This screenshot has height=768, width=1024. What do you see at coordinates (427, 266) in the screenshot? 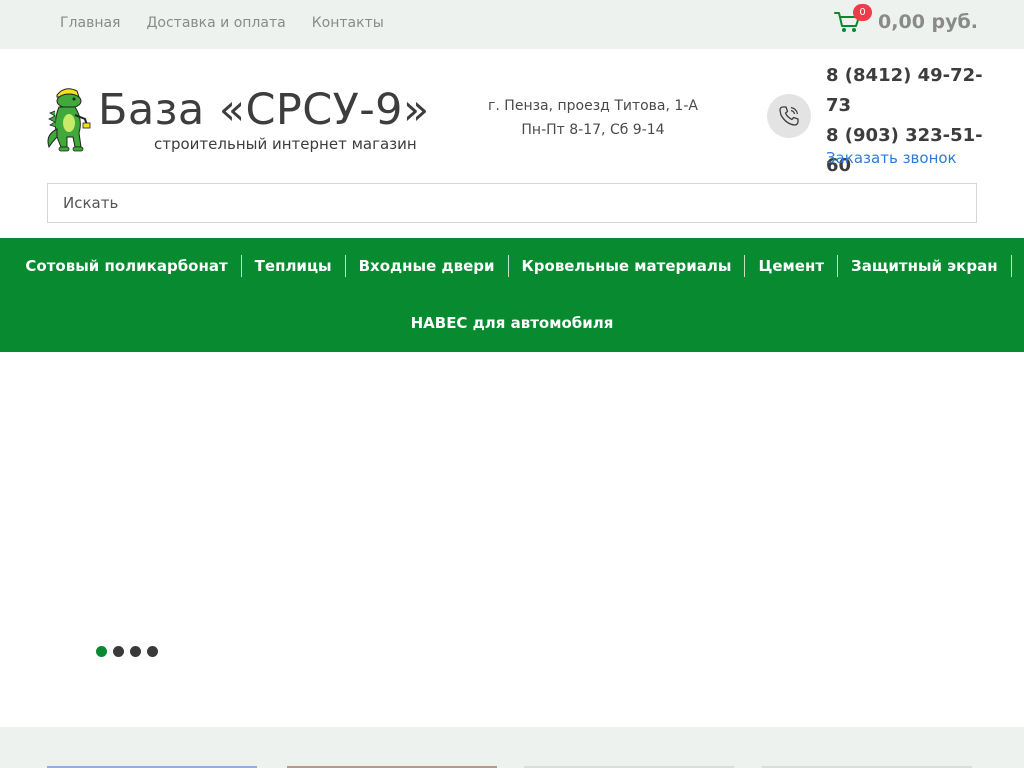
I see `category-entrance-doors: Входные двери` at bounding box center [427, 266].